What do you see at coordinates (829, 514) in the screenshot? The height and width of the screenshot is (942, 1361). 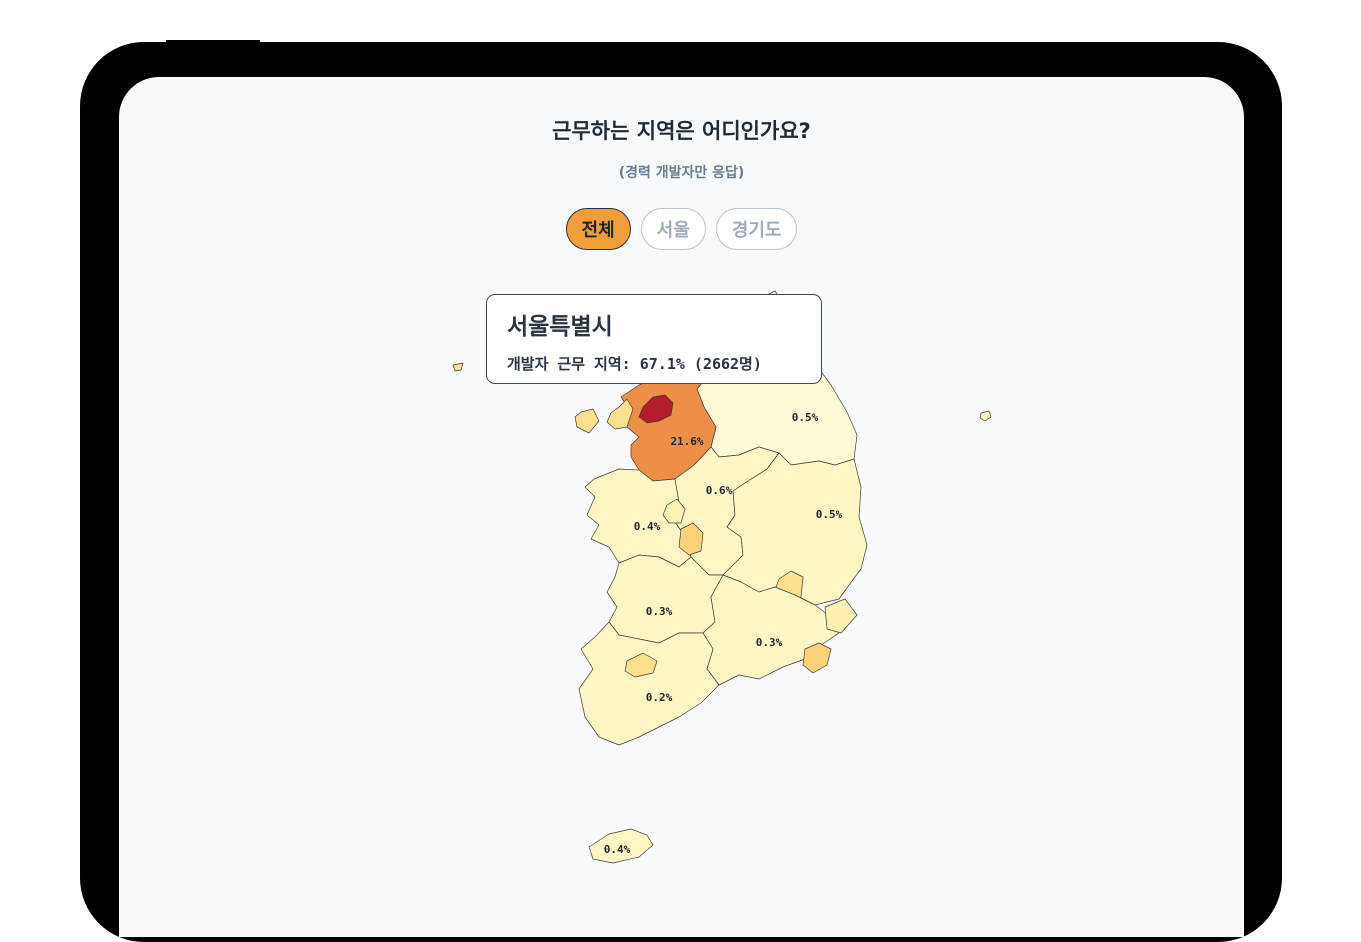 I see `label-gyeongbuk: 0.5%` at bounding box center [829, 514].